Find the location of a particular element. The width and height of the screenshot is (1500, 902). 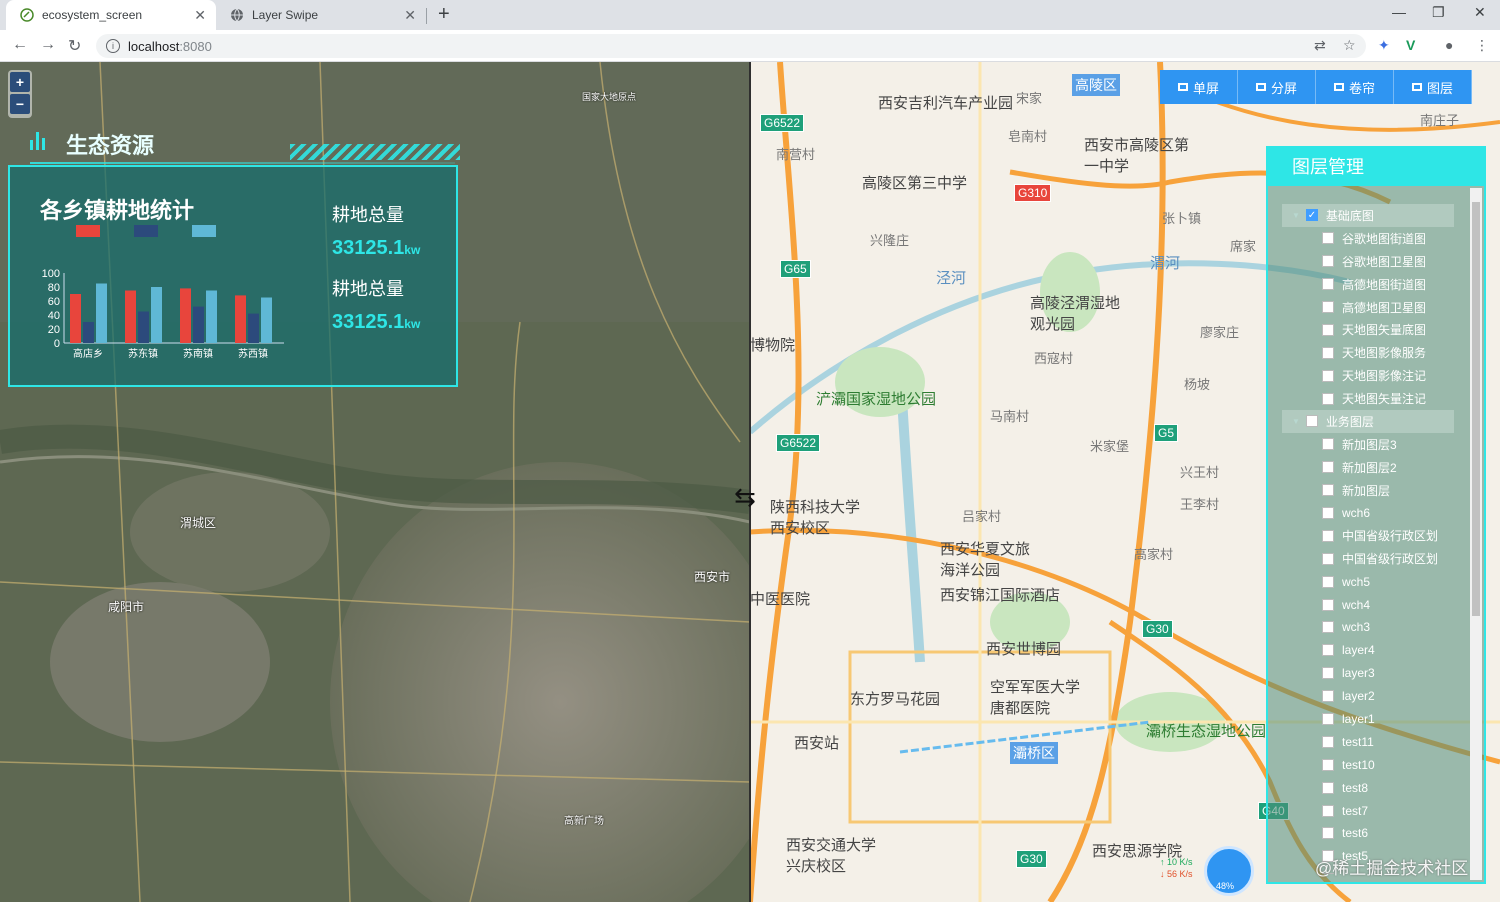

layer-row: test6 is located at coordinates (1368, 833).